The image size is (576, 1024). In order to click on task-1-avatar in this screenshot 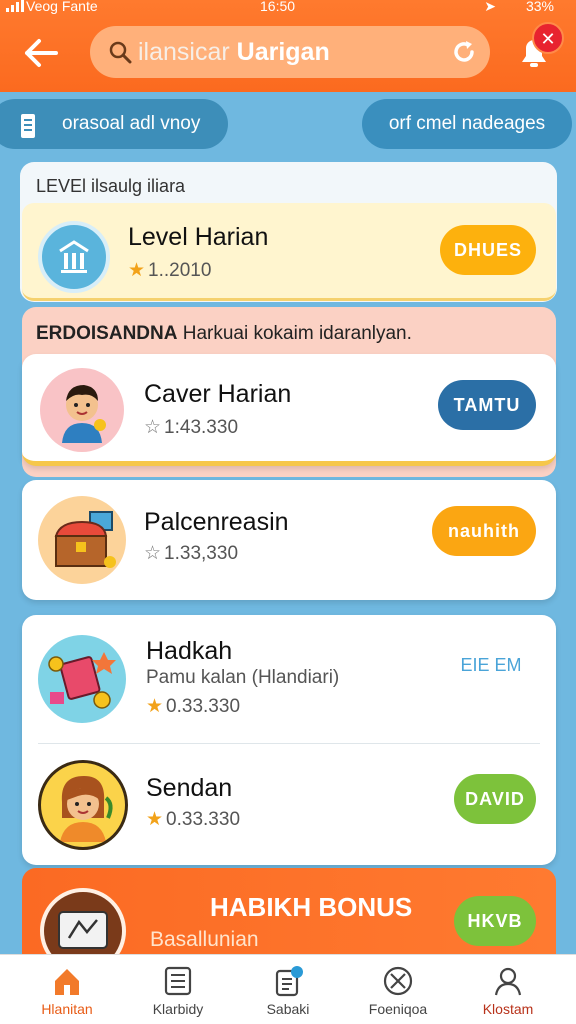, I will do `click(82, 410)`.